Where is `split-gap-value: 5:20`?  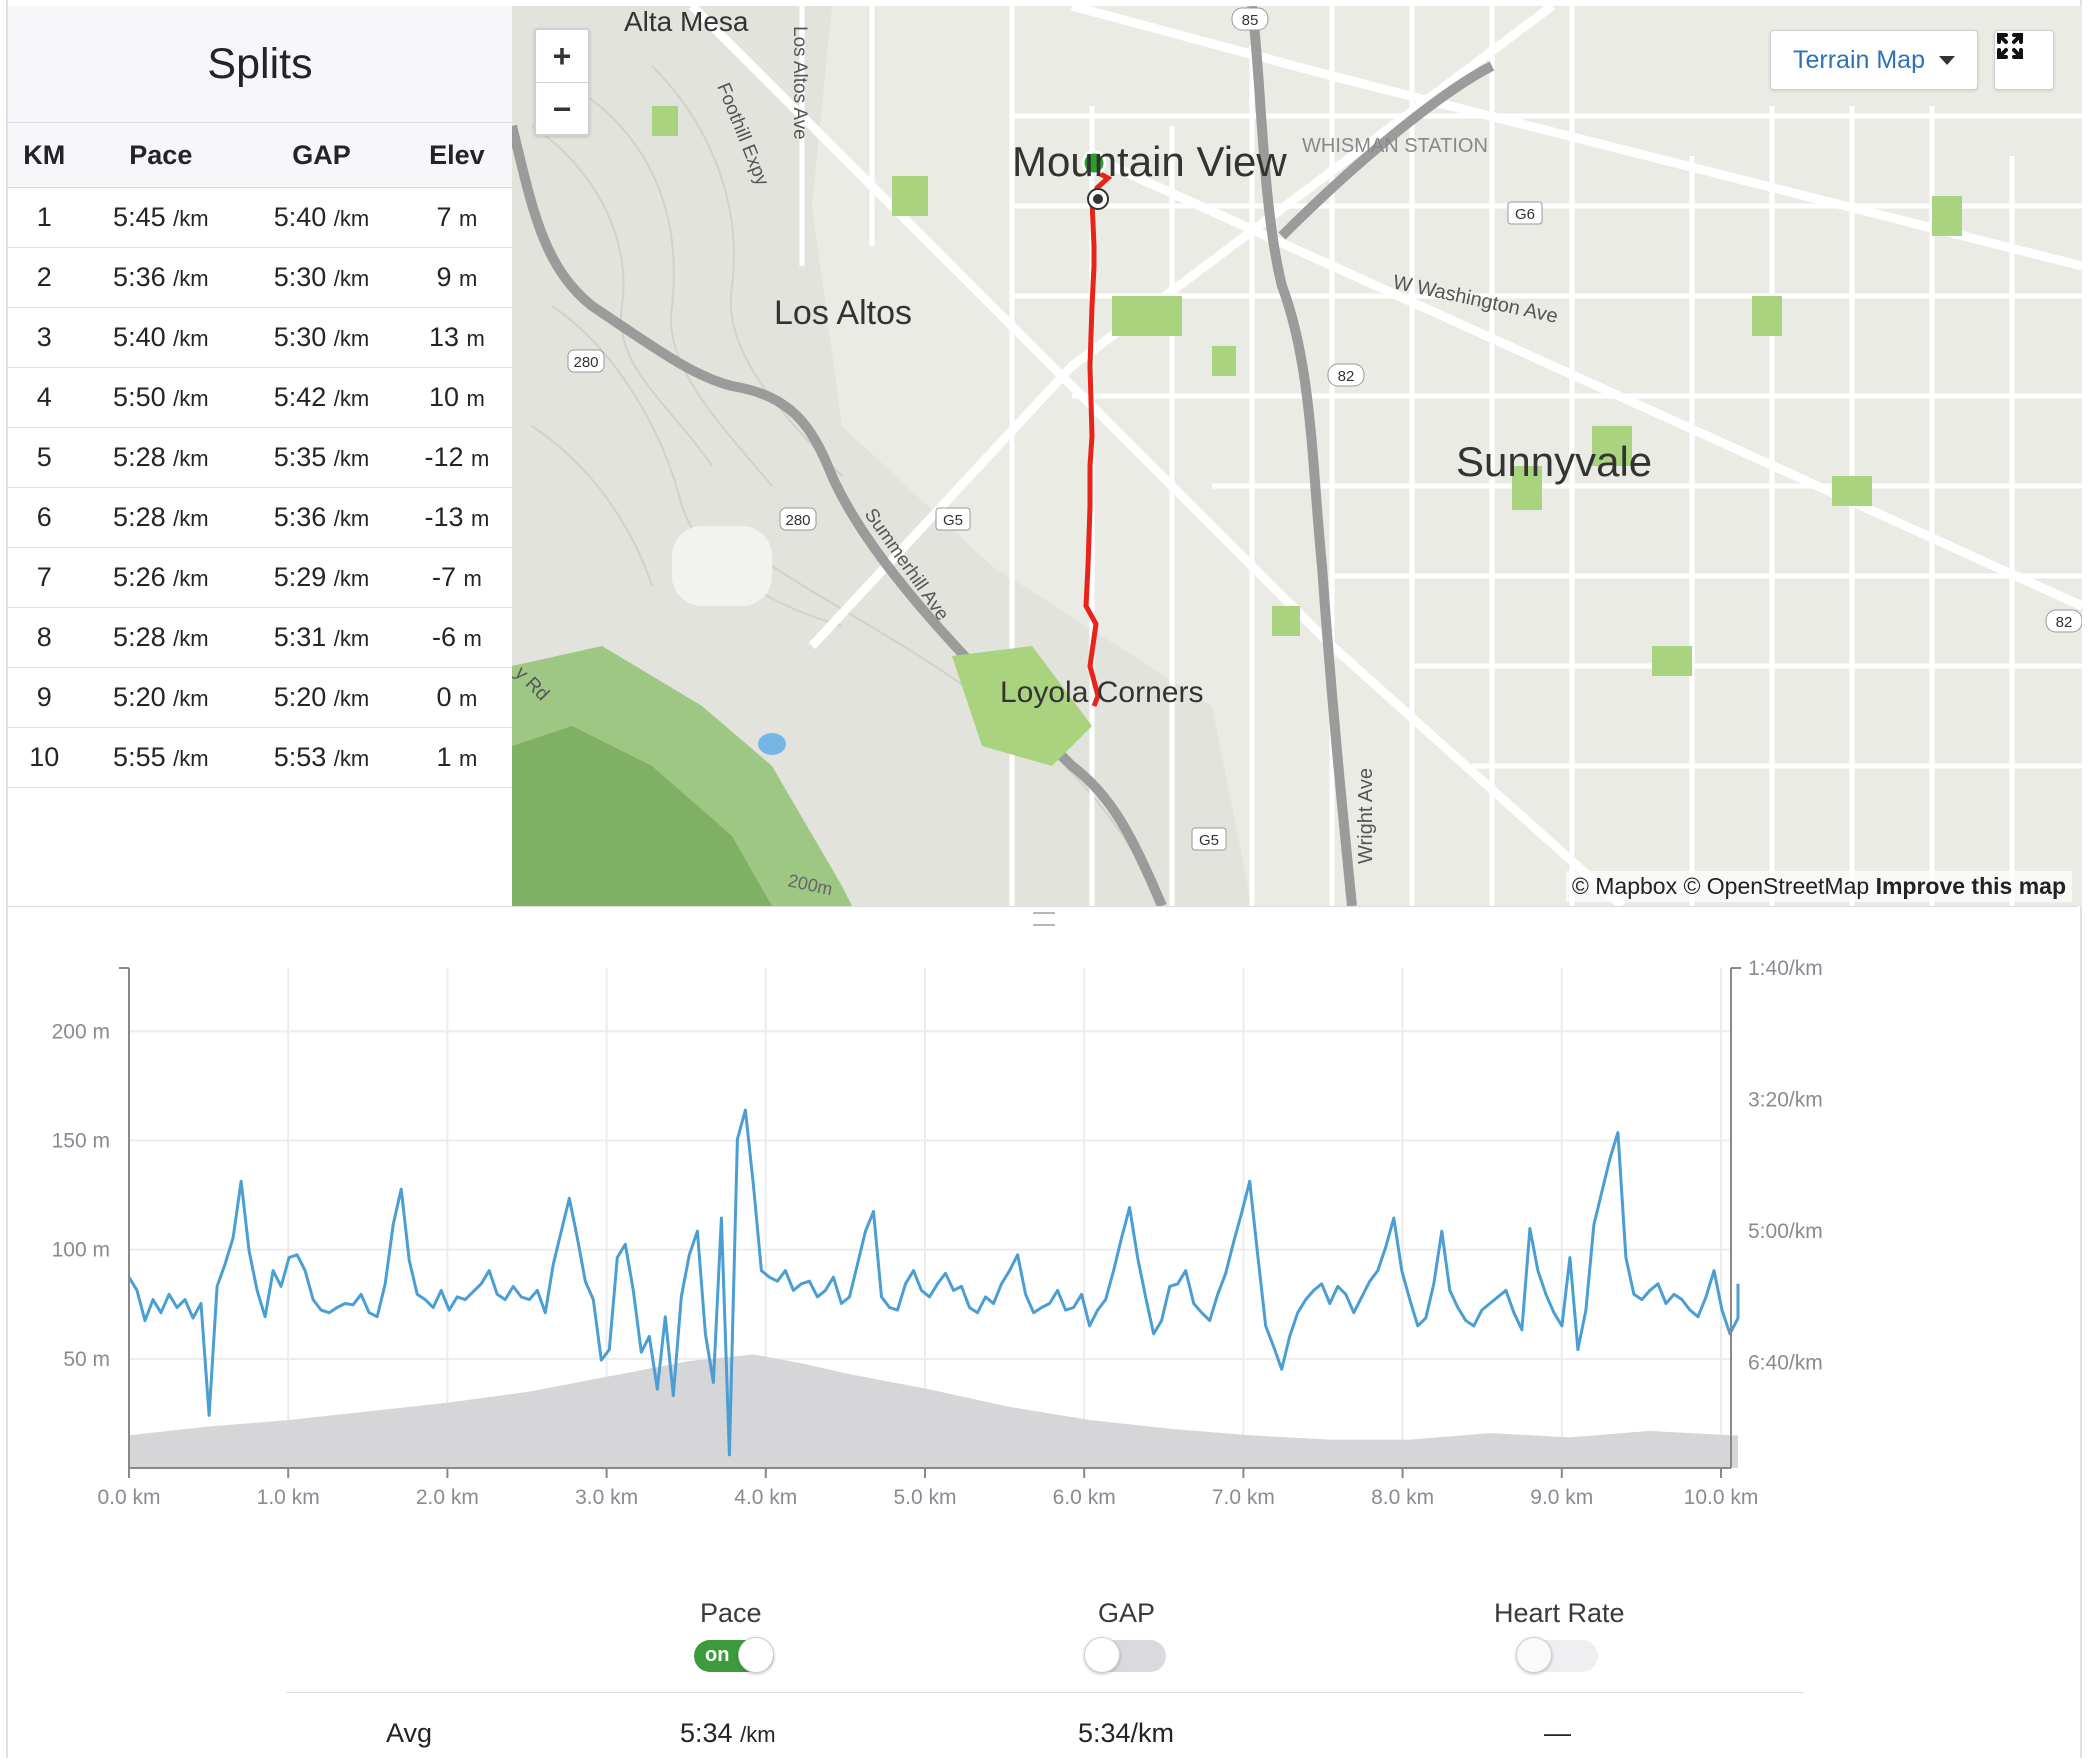 split-gap-value: 5:20 is located at coordinates (300, 697).